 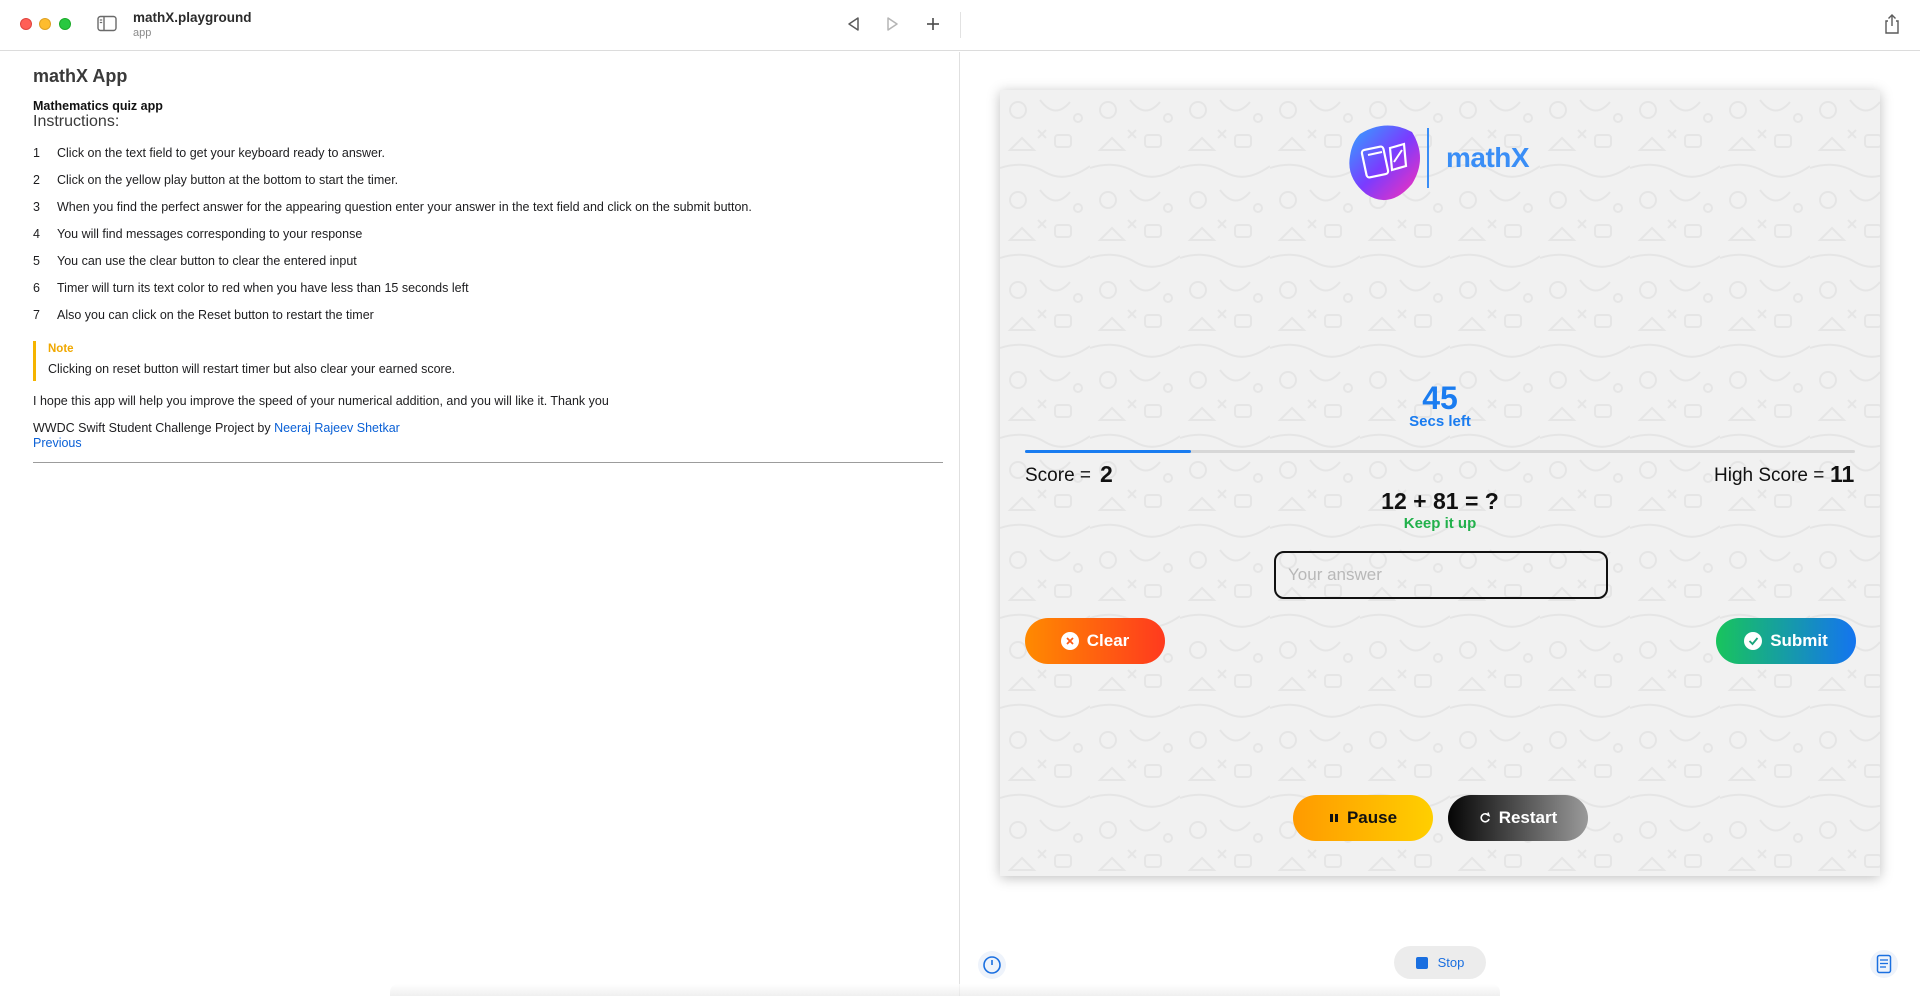 What do you see at coordinates (36, 207) in the screenshot?
I see `step-number: 3` at bounding box center [36, 207].